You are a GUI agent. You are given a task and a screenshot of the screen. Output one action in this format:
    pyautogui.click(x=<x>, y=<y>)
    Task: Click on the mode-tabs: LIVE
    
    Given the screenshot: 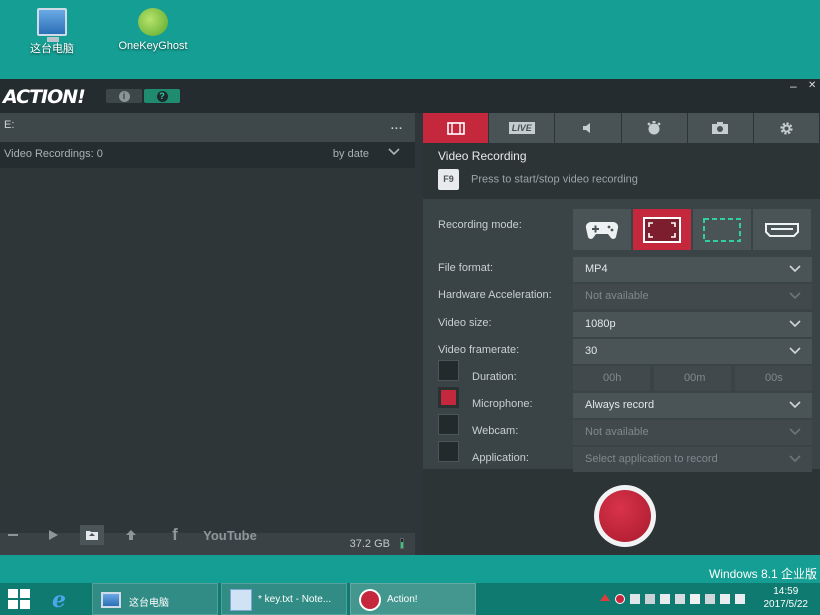 What is the action you would take?
    pyautogui.click(x=621, y=128)
    